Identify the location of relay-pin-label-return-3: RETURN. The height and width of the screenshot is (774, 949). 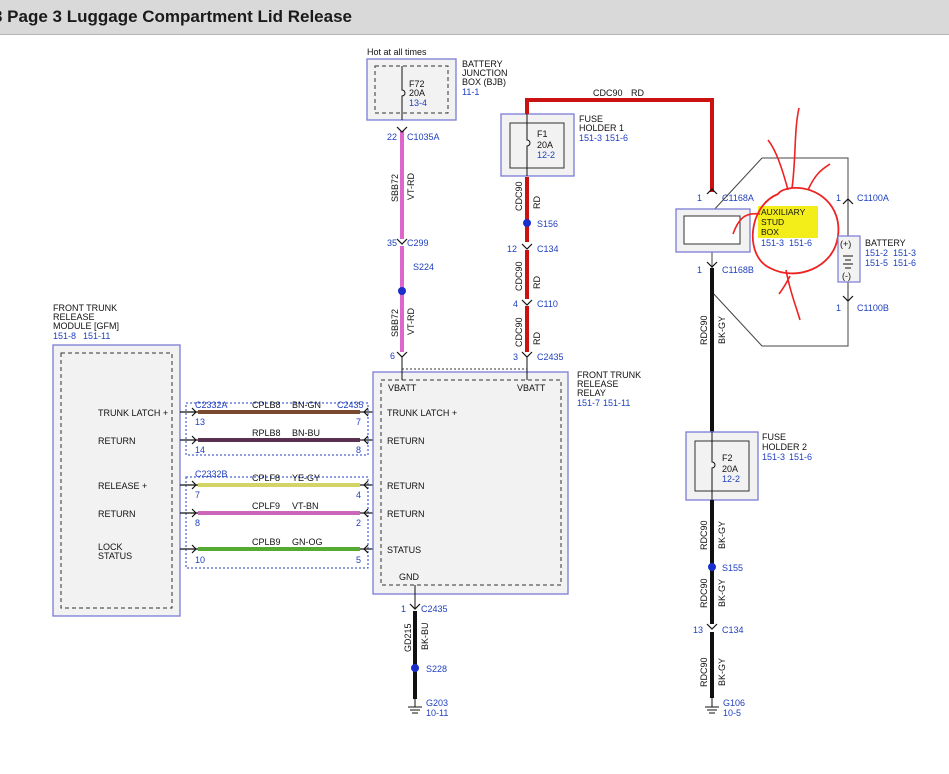
(406, 514).